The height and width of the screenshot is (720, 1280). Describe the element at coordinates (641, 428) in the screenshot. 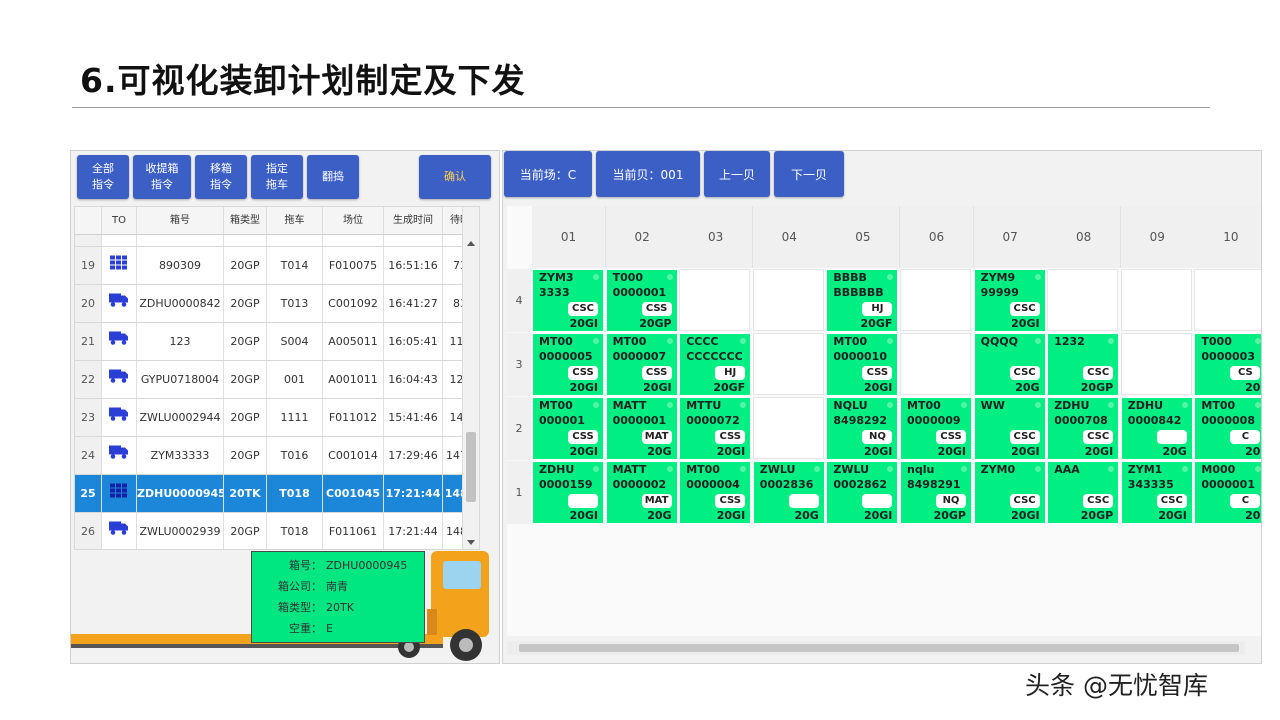

I see `container-slot: MATT 0000001 MAT 20G` at that location.